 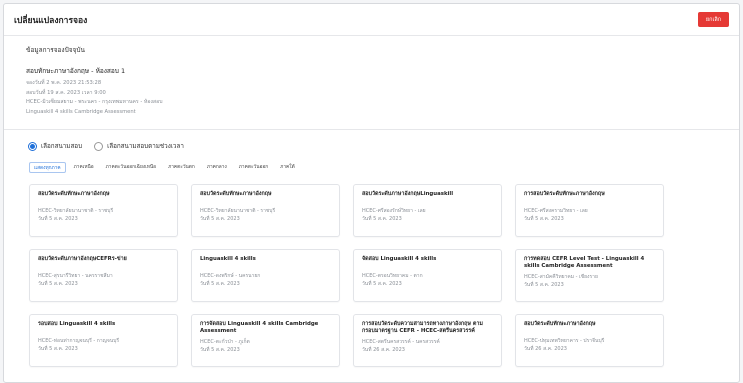 I want to click on venue-card-location: HCEC-ศรีสงครามวิทยา - เลย, so click(x=556, y=211).